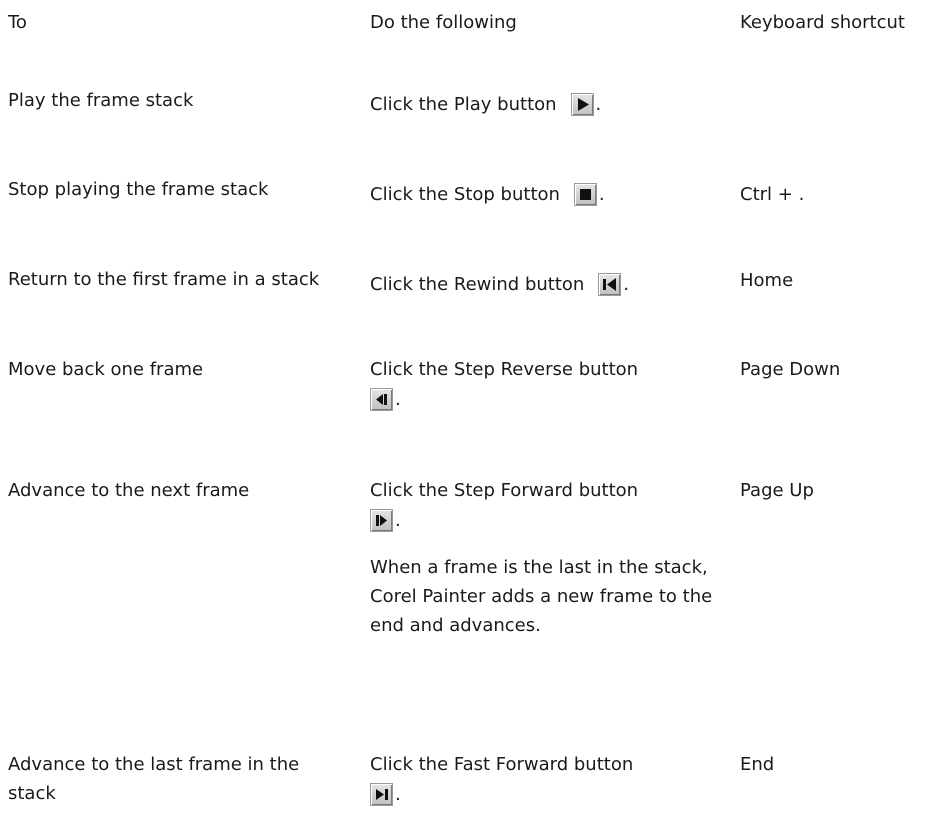 This screenshot has height=816, width=943. Describe the element at coordinates (777, 490) in the screenshot. I see `row-step-forward-shortcut: Page Up` at that location.